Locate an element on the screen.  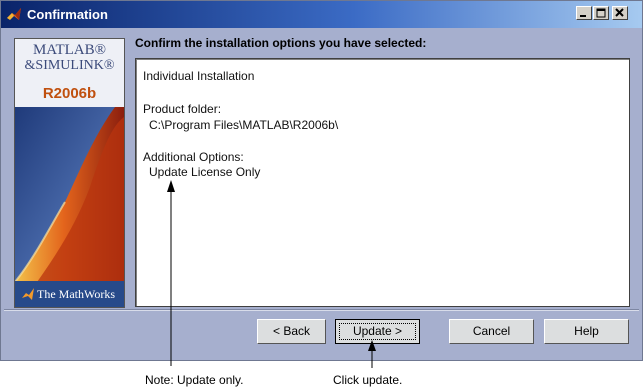
title-bar: Confirmation is located at coordinates (321, 14).